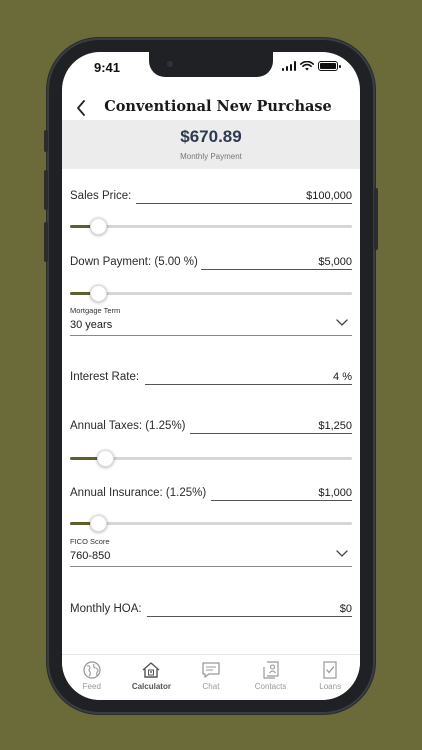 This screenshot has width=422, height=750. I want to click on down-payment-row: Down Payment: (5.00 %) $5,000, so click(211, 260).